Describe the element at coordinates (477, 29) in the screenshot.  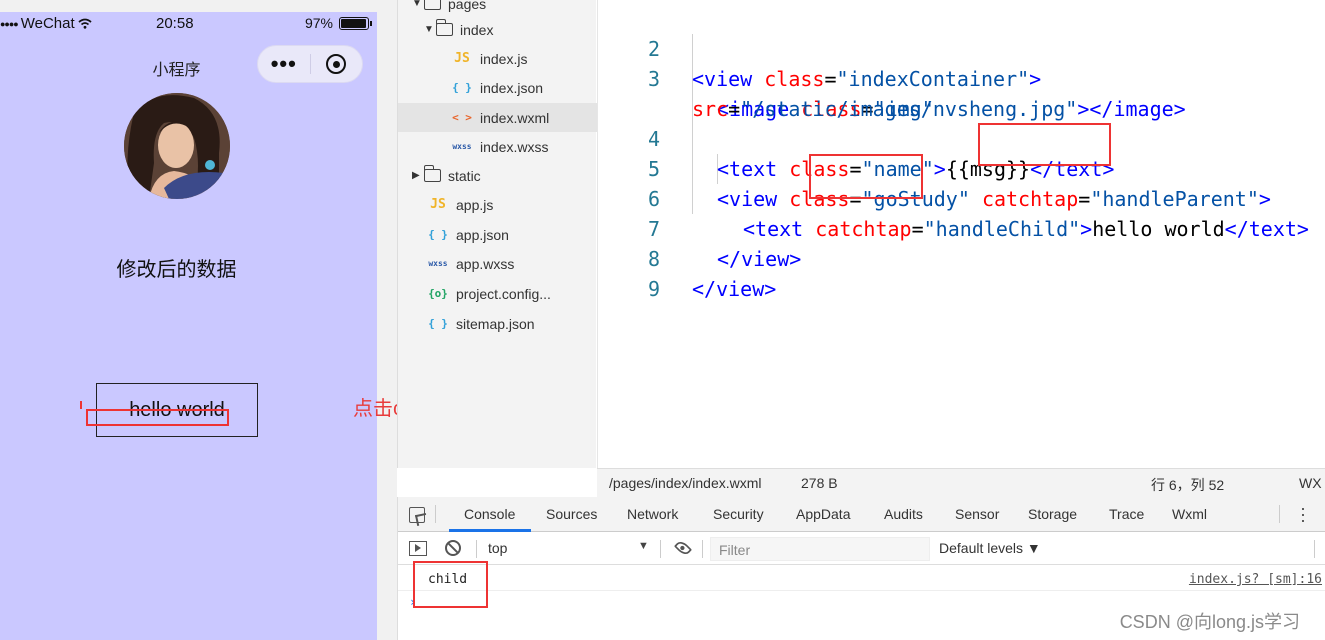
I see `tree-label: index` at that location.